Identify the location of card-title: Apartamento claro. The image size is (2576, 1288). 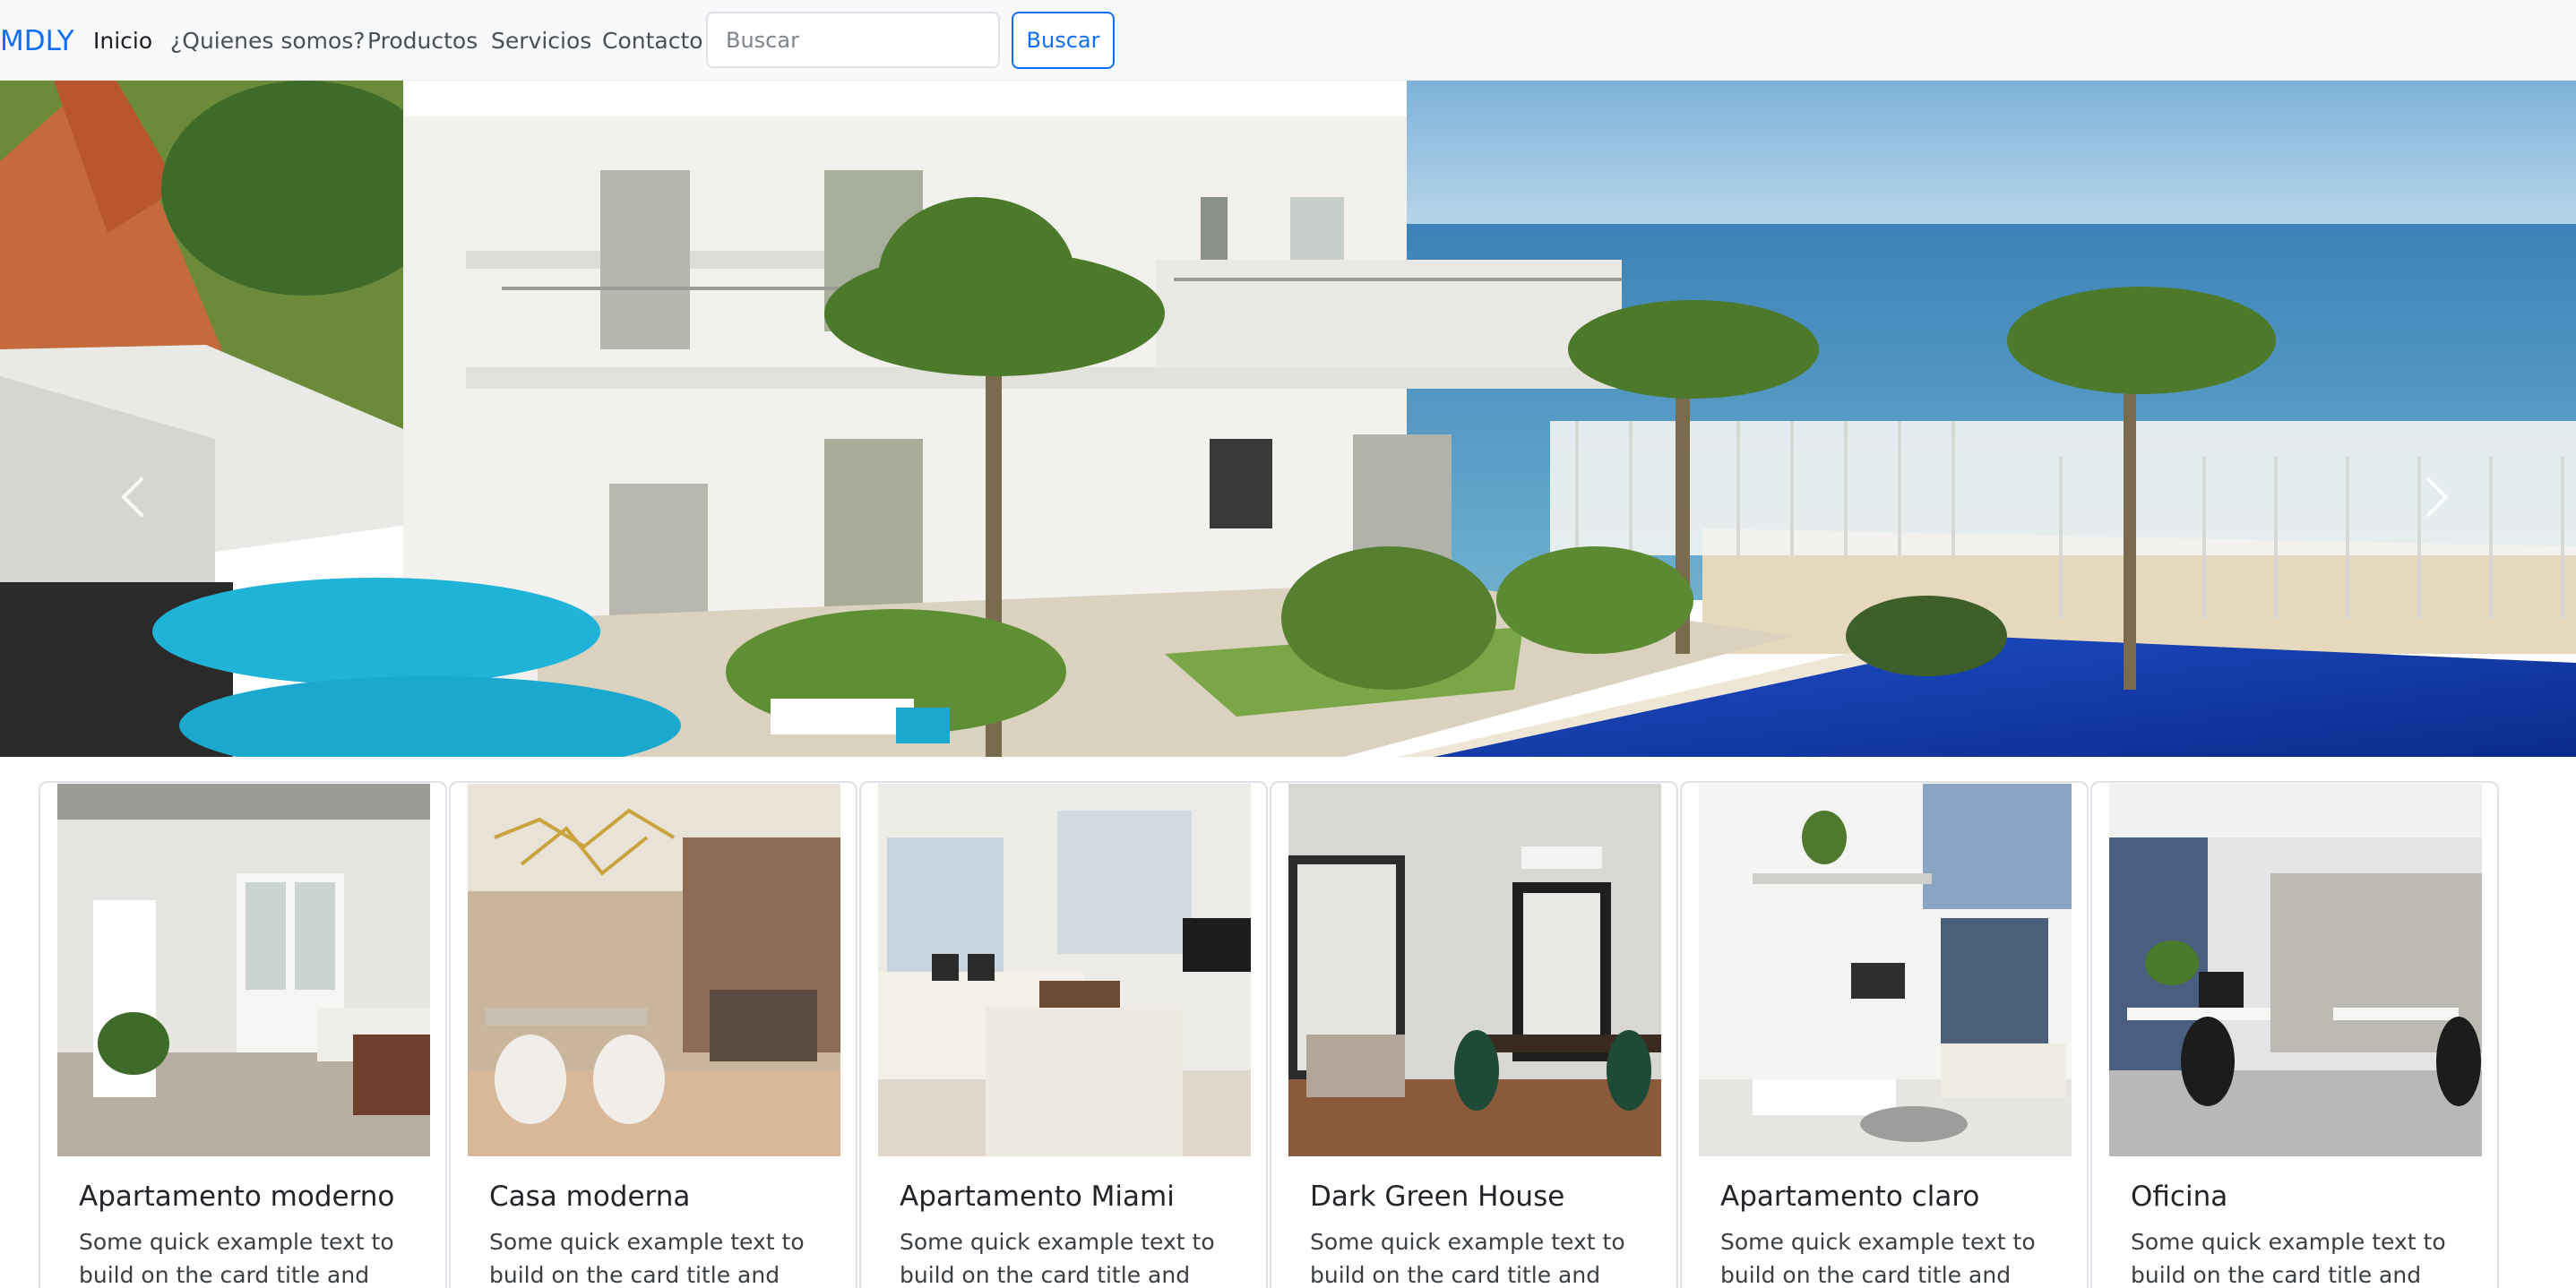
(1850, 1197).